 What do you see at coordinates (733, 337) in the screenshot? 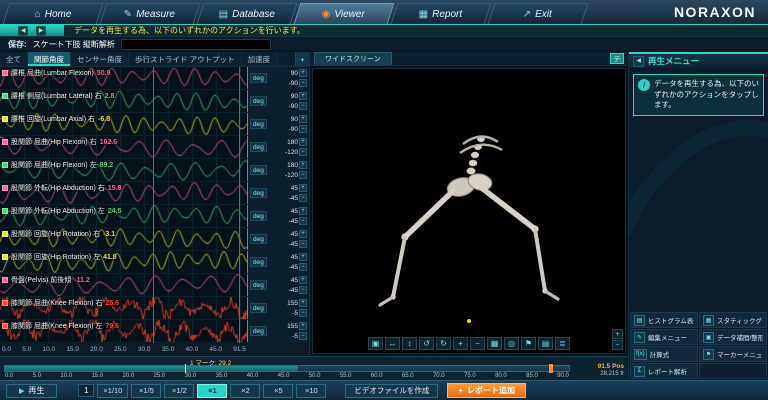
I see `sidebar-menu-item: ▣ データ補間/整形` at bounding box center [733, 337].